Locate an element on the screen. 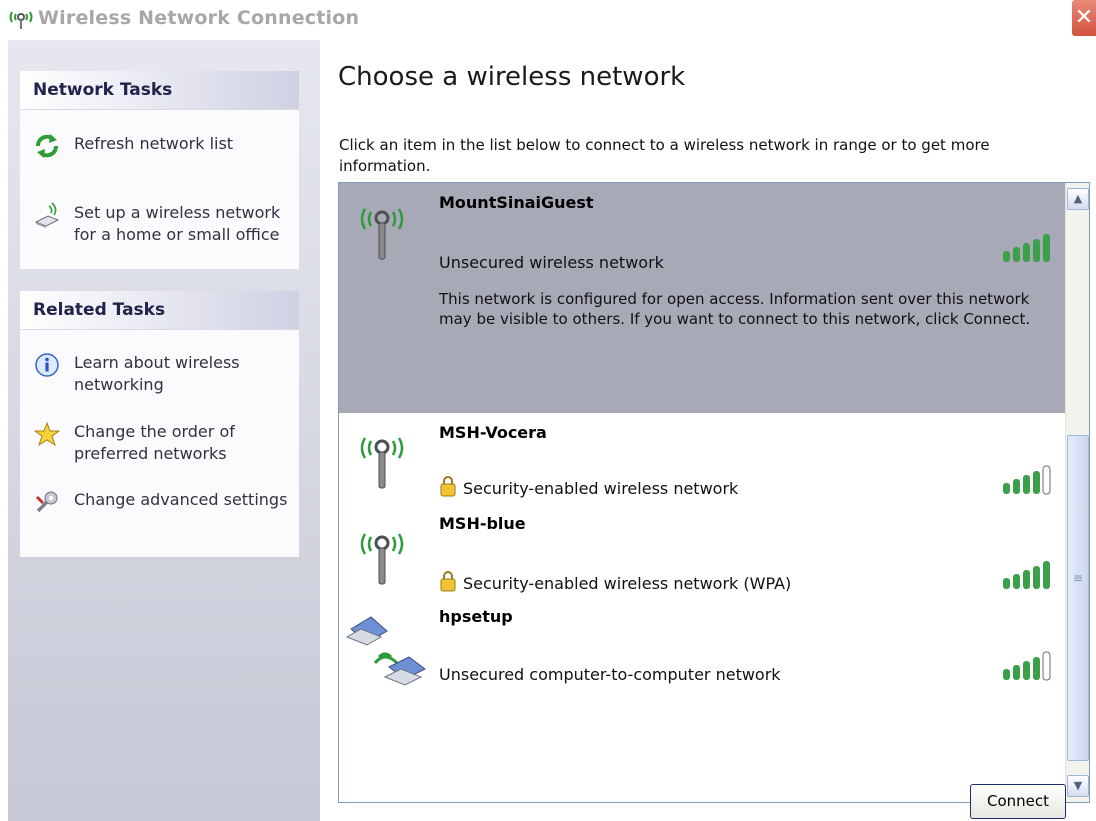 The height and width of the screenshot is (821, 1096). star-icon is located at coordinates (47, 434).